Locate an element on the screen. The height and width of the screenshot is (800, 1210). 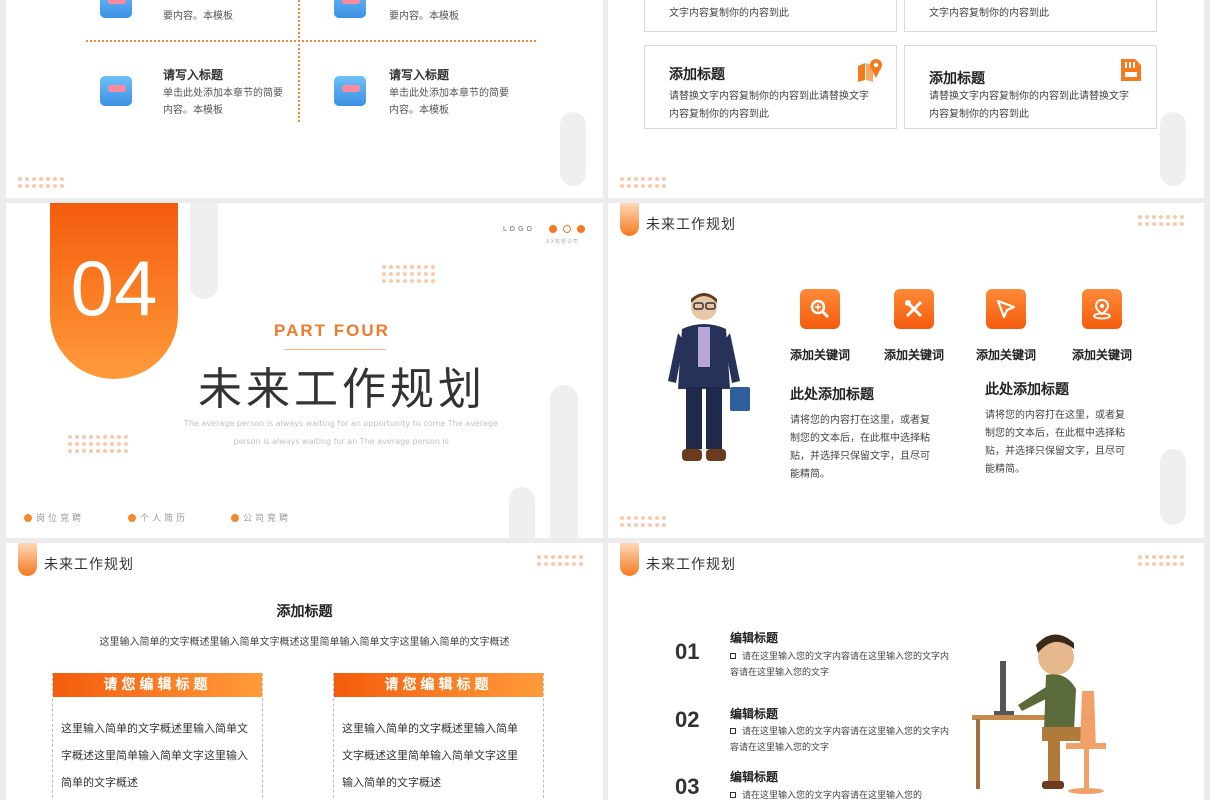
divider-horizontal is located at coordinates (311, 41).